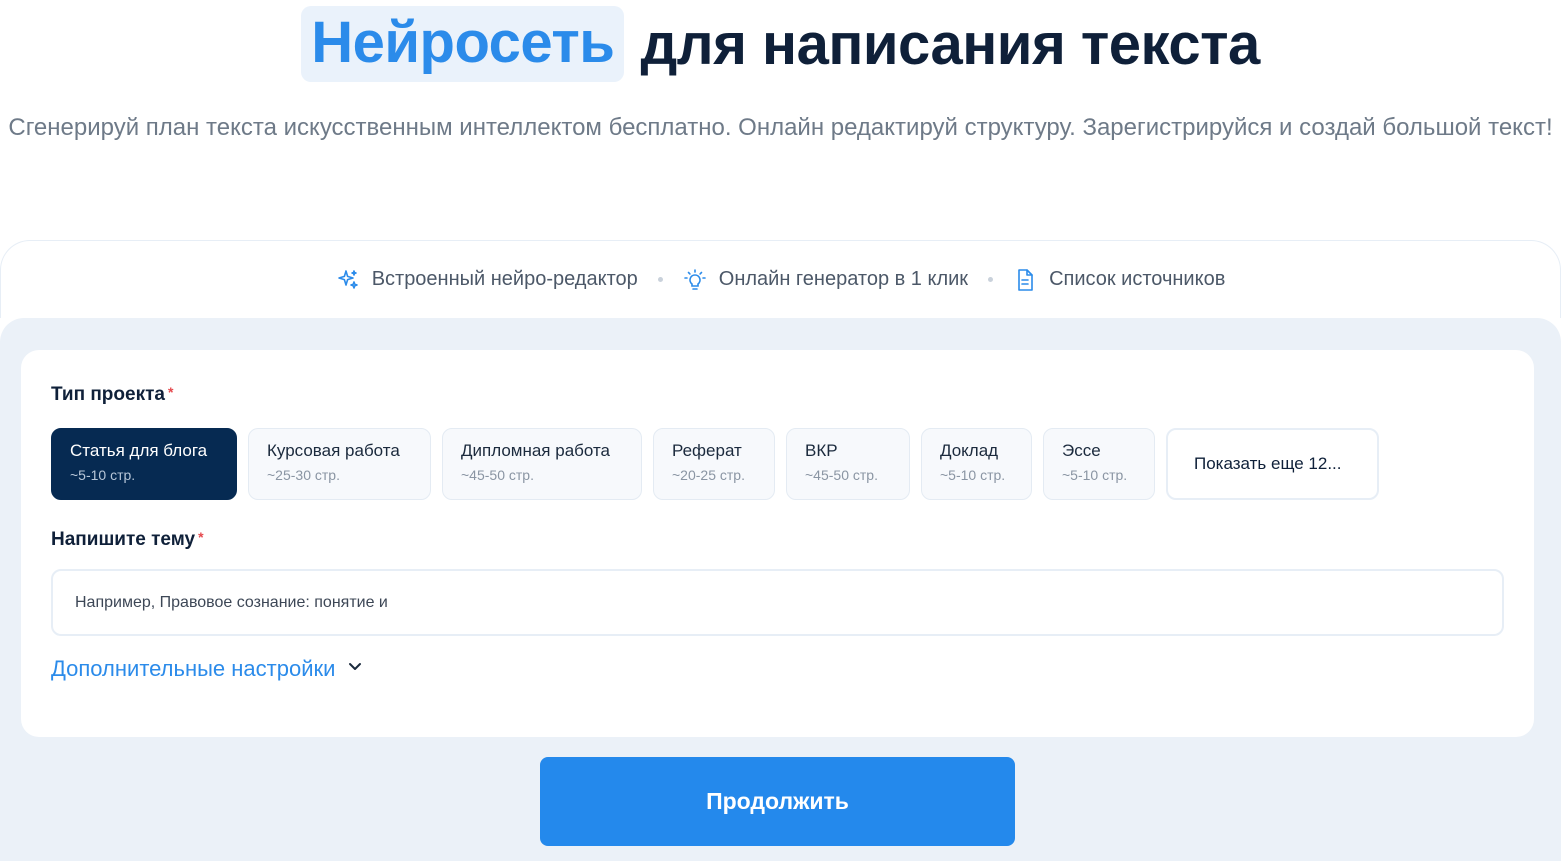  I want to click on project-type-report: Доклад ~5-10 стр., so click(976, 464).